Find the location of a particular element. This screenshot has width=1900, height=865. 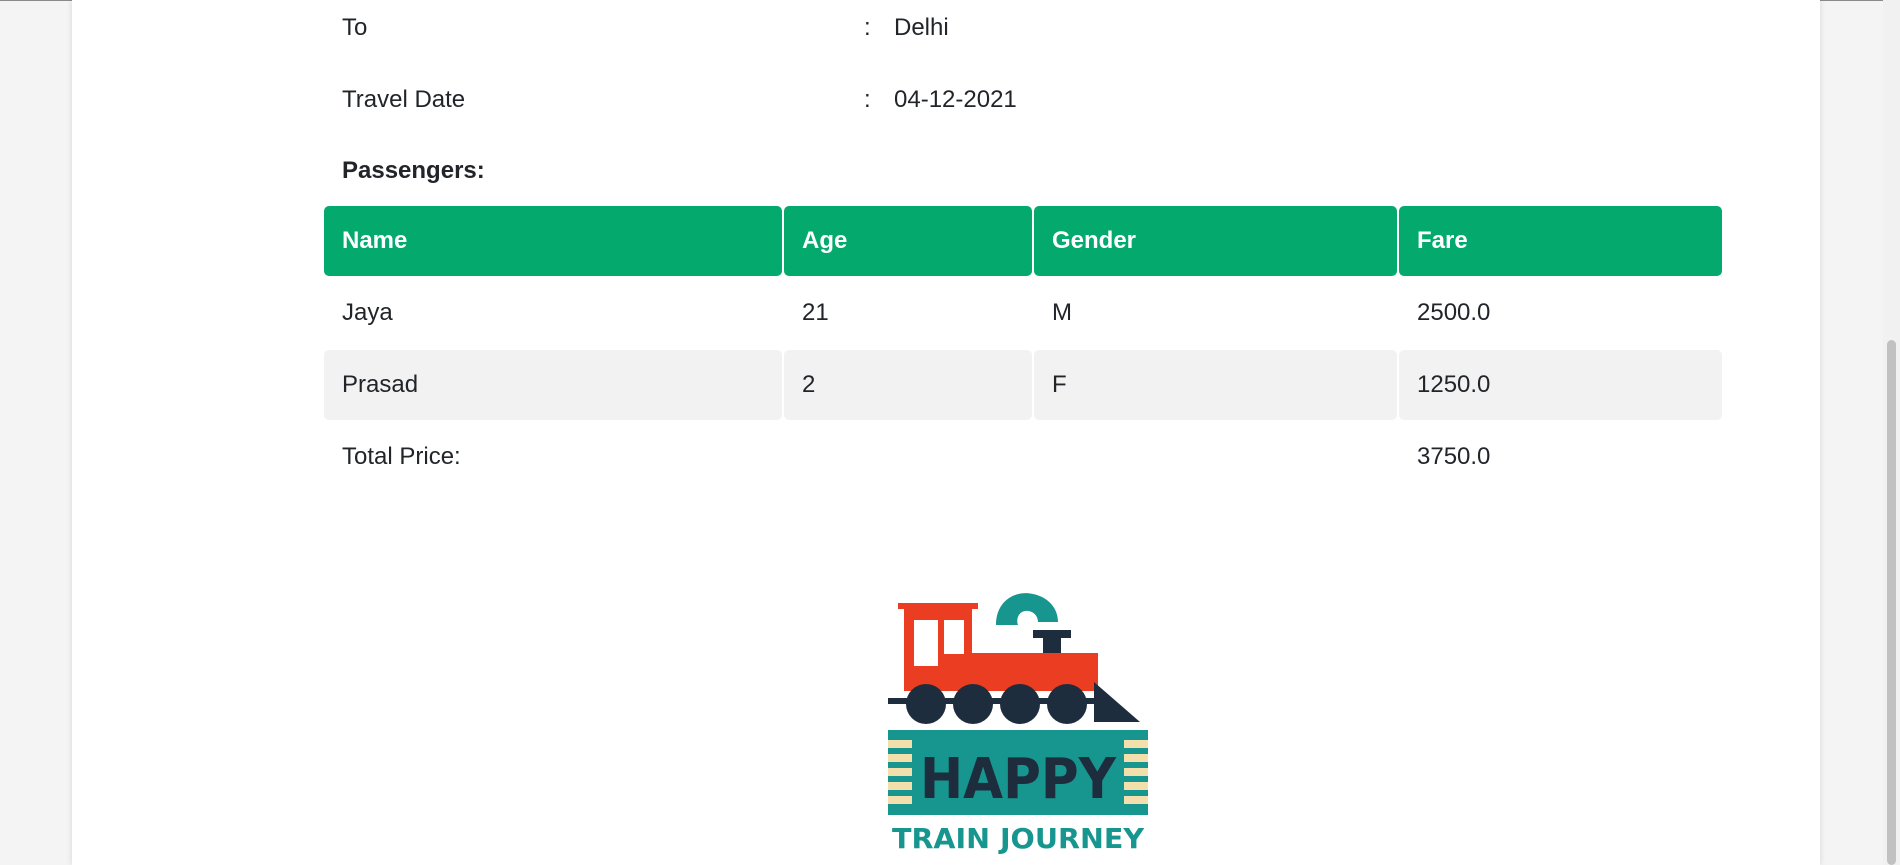

column-header-fare: Fare is located at coordinates (1560, 241).